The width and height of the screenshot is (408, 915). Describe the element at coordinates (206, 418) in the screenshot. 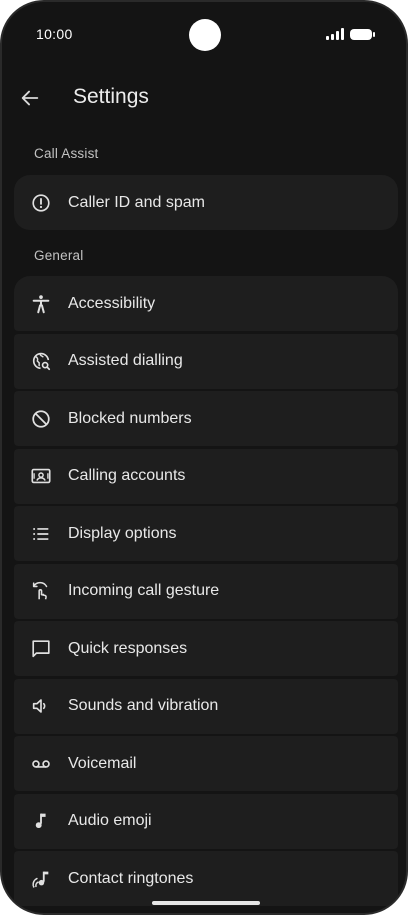

I see `settings-item-blocked-numbers: Blocked numbers` at that location.